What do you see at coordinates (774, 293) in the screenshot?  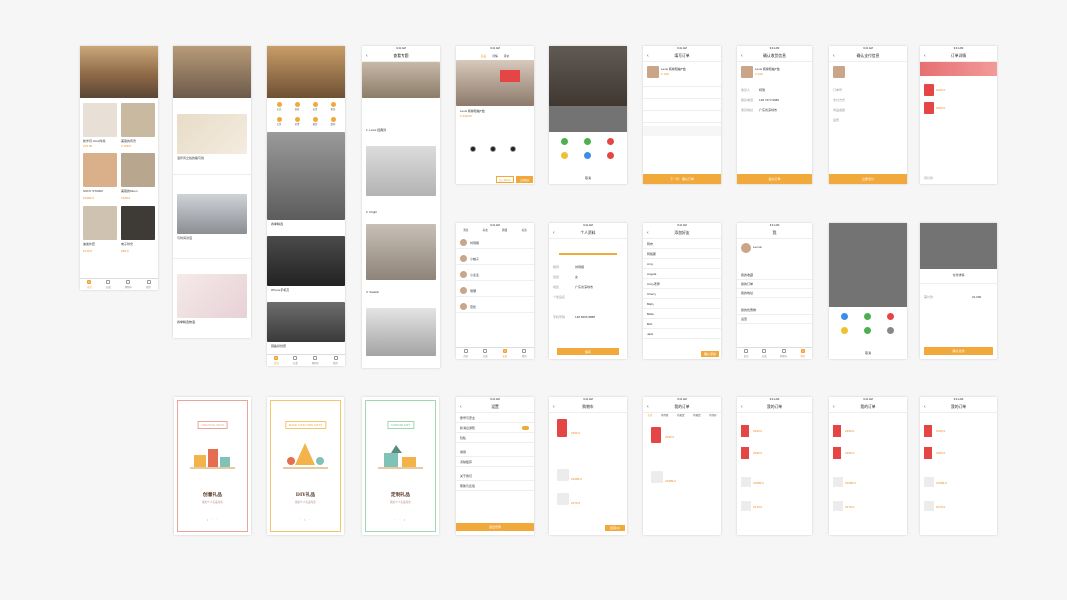 I see `menu-item: 我的地址` at bounding box center [774, 293].